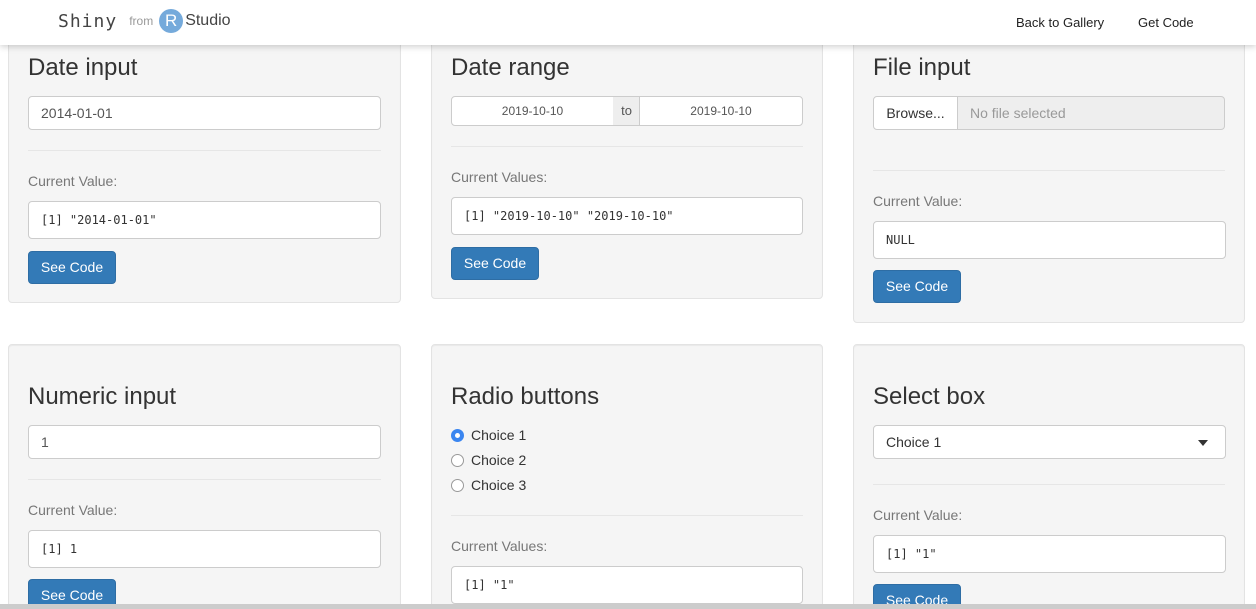 The height and width of the screenshot is (609, 1256). What do you see at coordinates (1049, 442) in the screenshot?
I see `select-box-dropdown: Choice 1` at bounding box center [1049, 442].